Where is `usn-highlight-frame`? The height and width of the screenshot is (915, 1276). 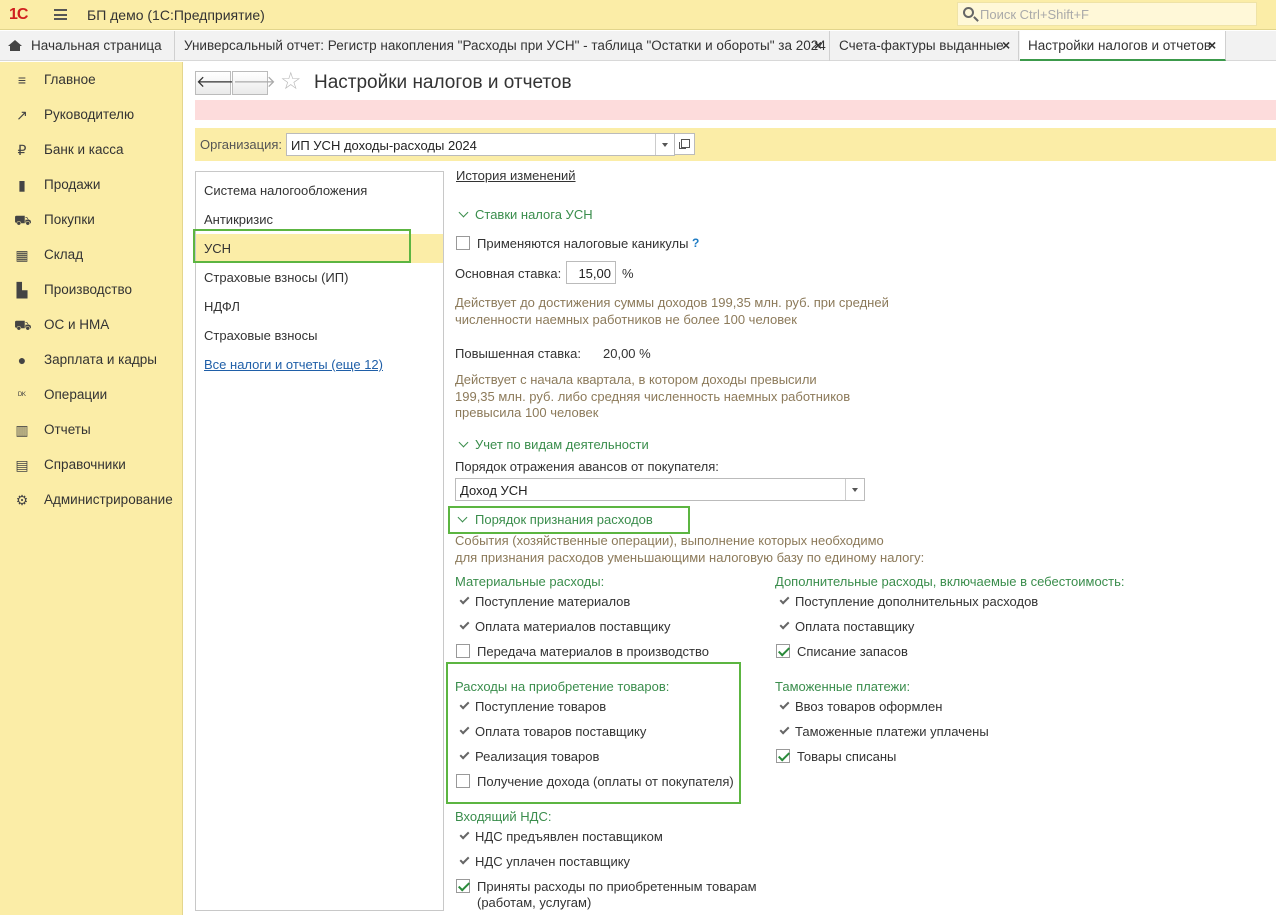 usn-highlight-frame is located at coordinates (302, 246).